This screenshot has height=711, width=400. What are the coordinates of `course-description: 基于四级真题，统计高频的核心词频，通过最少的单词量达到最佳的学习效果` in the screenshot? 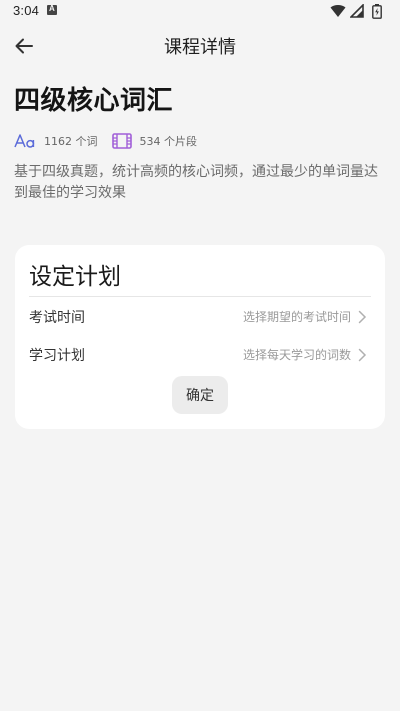 It's located at (196, 182).